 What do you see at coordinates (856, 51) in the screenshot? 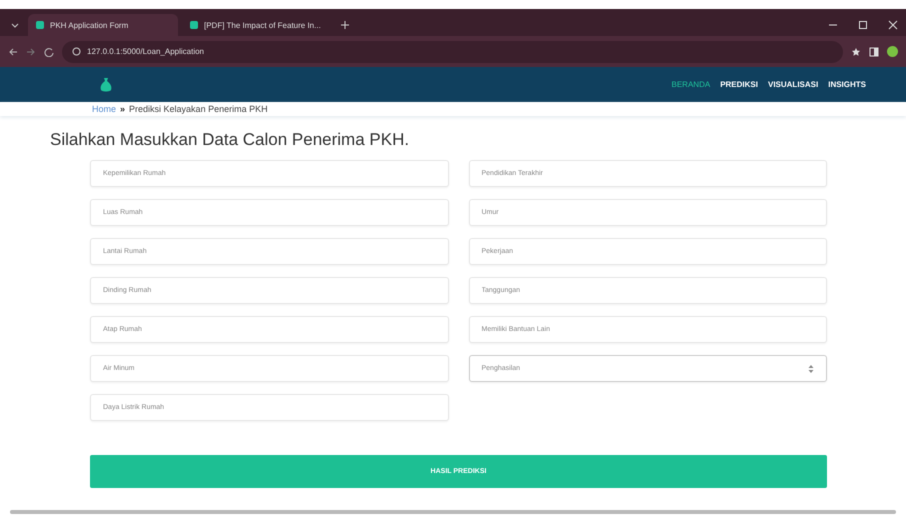
I see `bookmark-star-icon` at bounding box center [856, 51].